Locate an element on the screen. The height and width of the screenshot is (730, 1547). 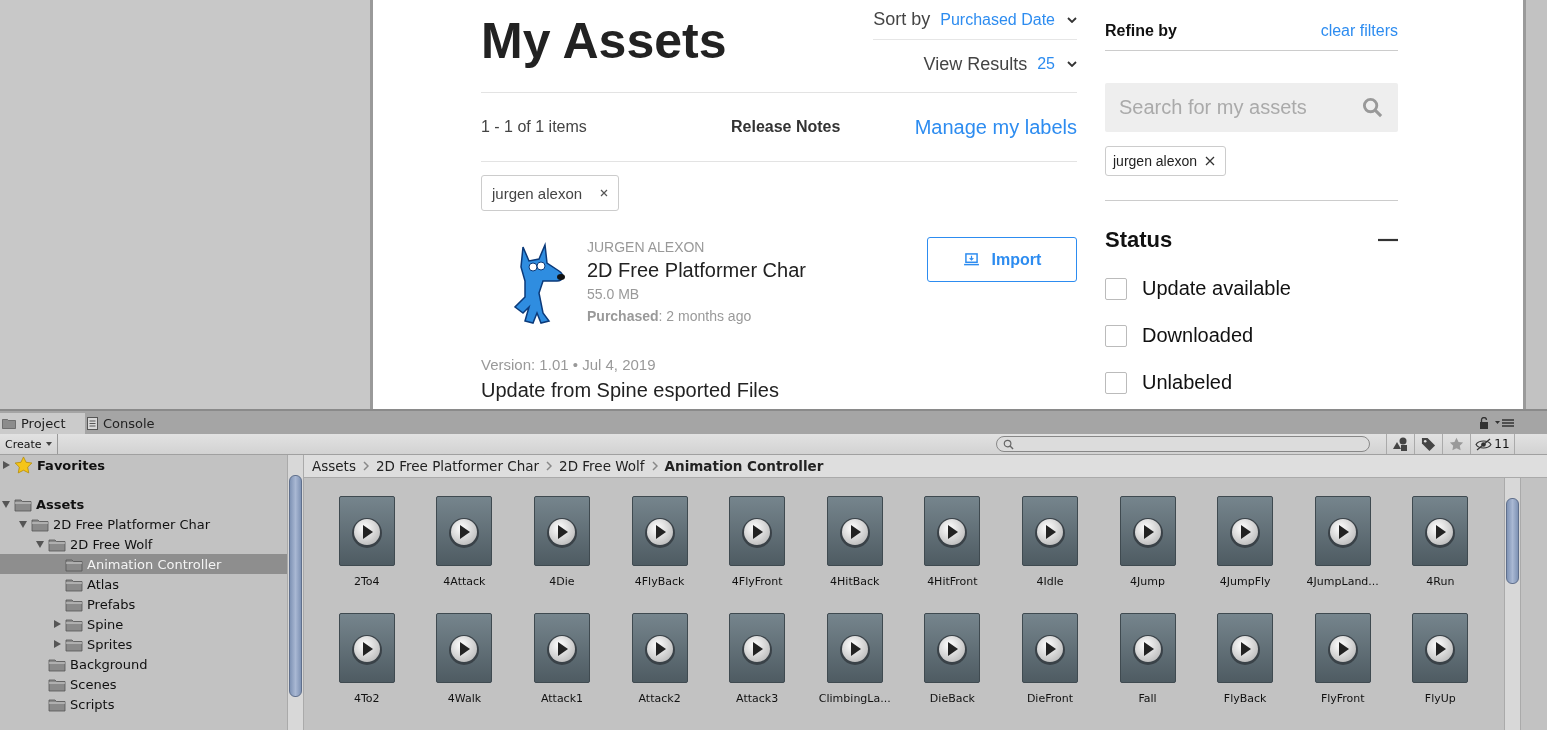
clip-name: Fall is located at coordinates (1147, 698).